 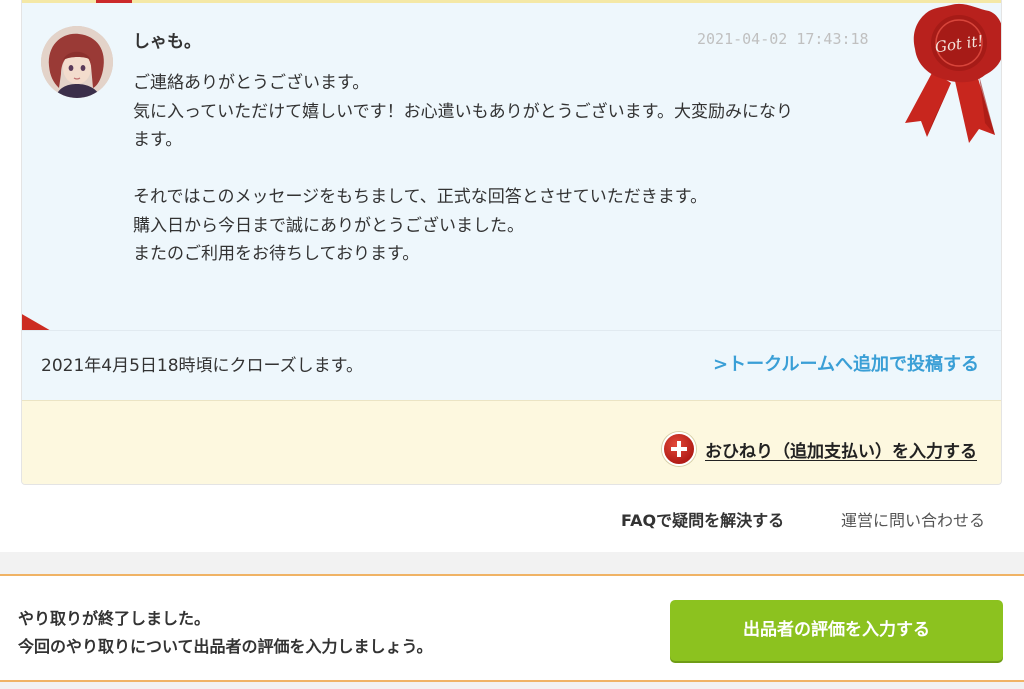 I want to click on tip-label: おひねり（追加支払い）を入力する, so click(x=841, y=451).